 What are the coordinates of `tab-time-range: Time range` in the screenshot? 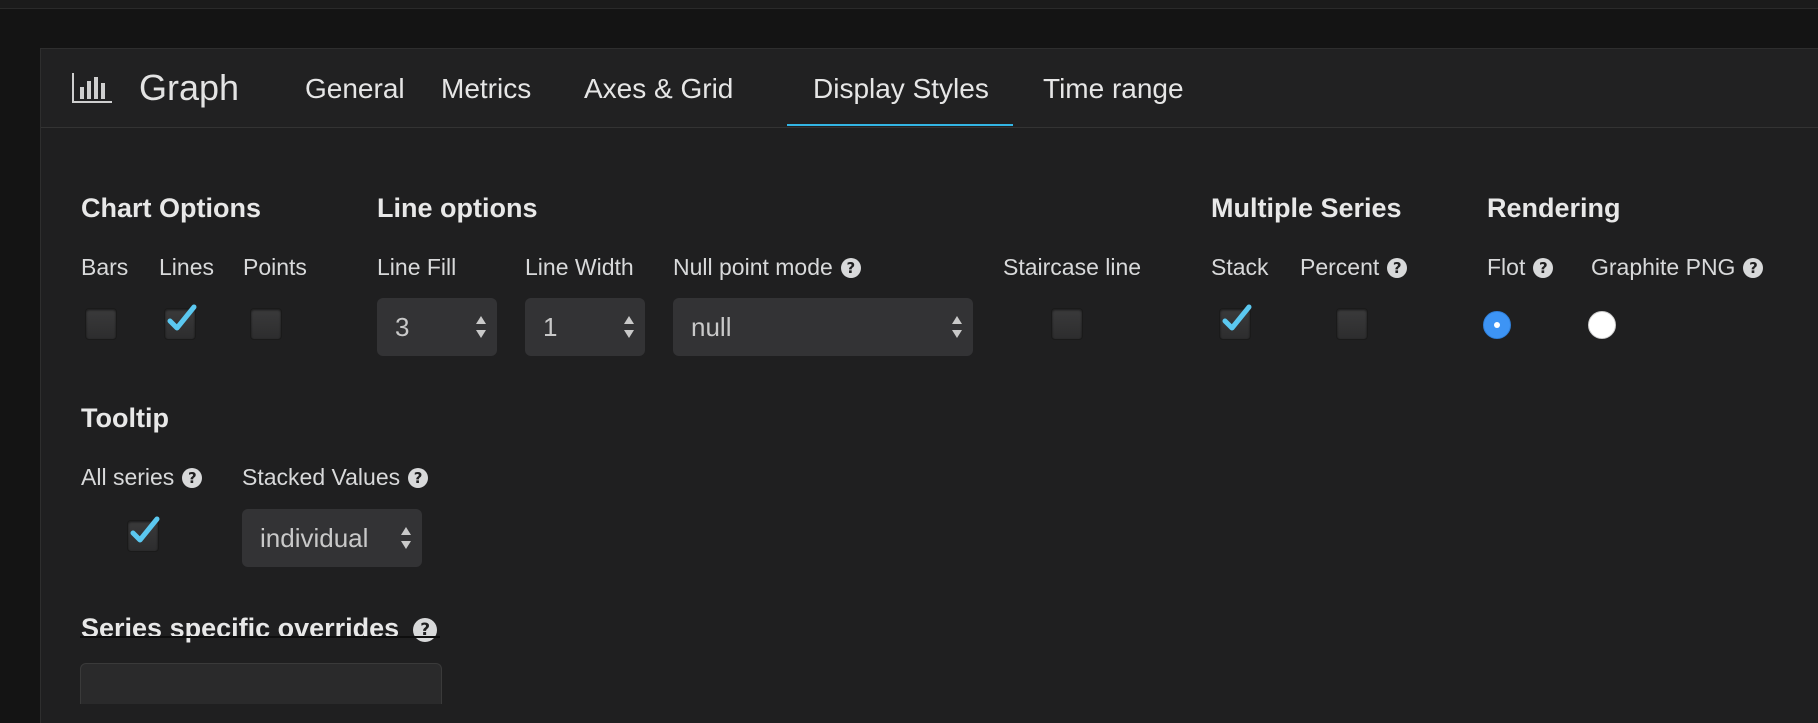 It's located at (1113, 89).